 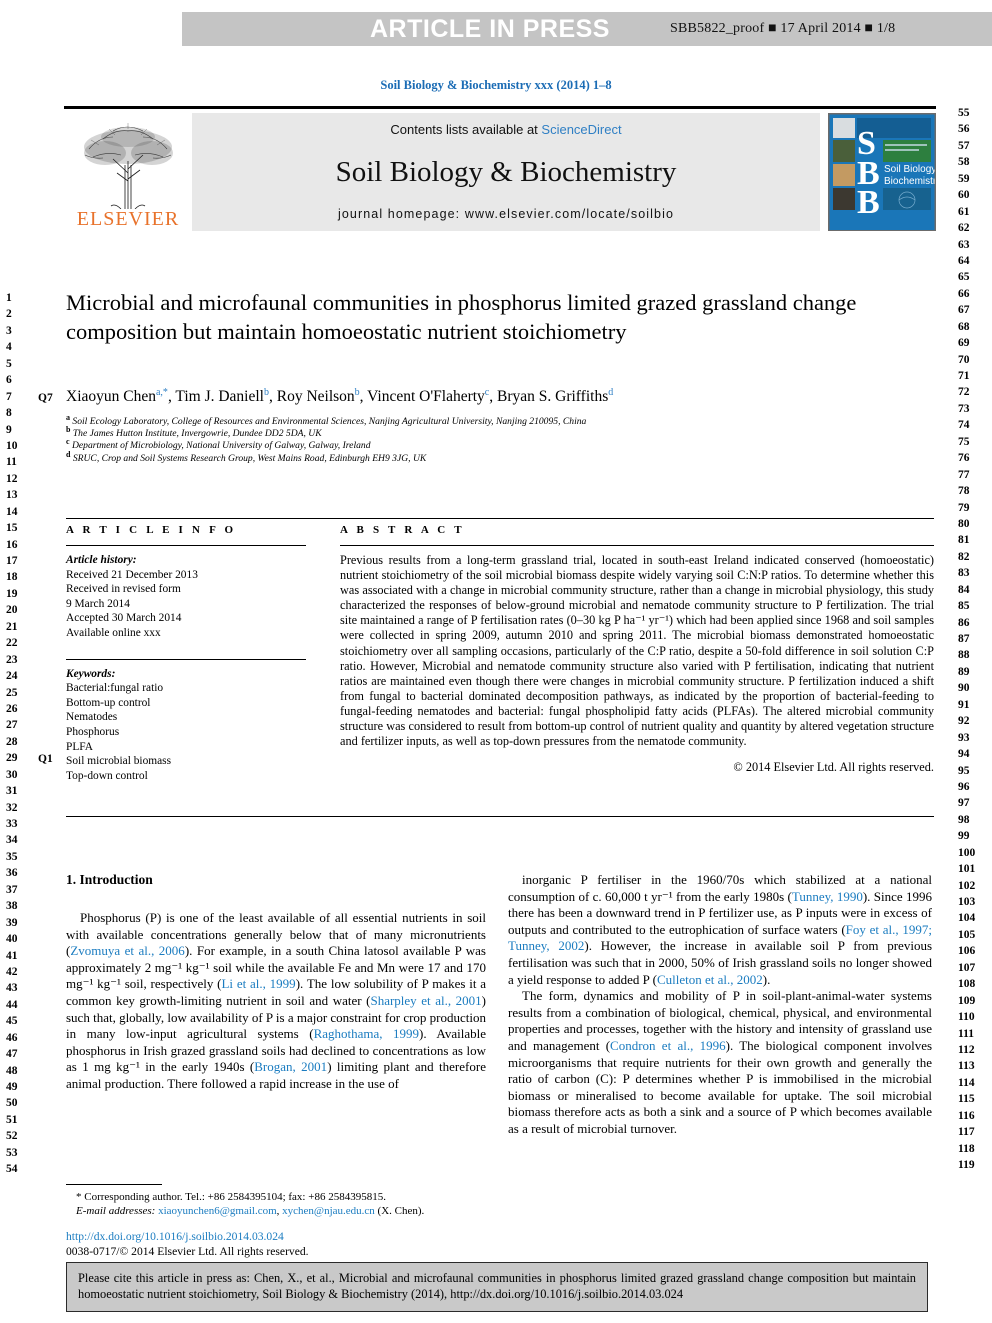 What do you see at coordinates (107, 775) in the screenshot?
I see `keyword-item: Top-down control` at bounding box center [107, 775].